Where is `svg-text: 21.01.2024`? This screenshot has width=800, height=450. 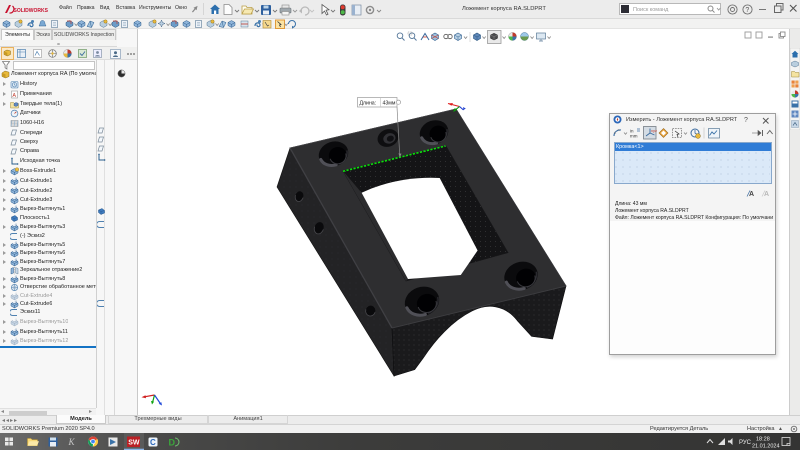 svg-text: 21.01.2024 is located at coordinates (766, 447).